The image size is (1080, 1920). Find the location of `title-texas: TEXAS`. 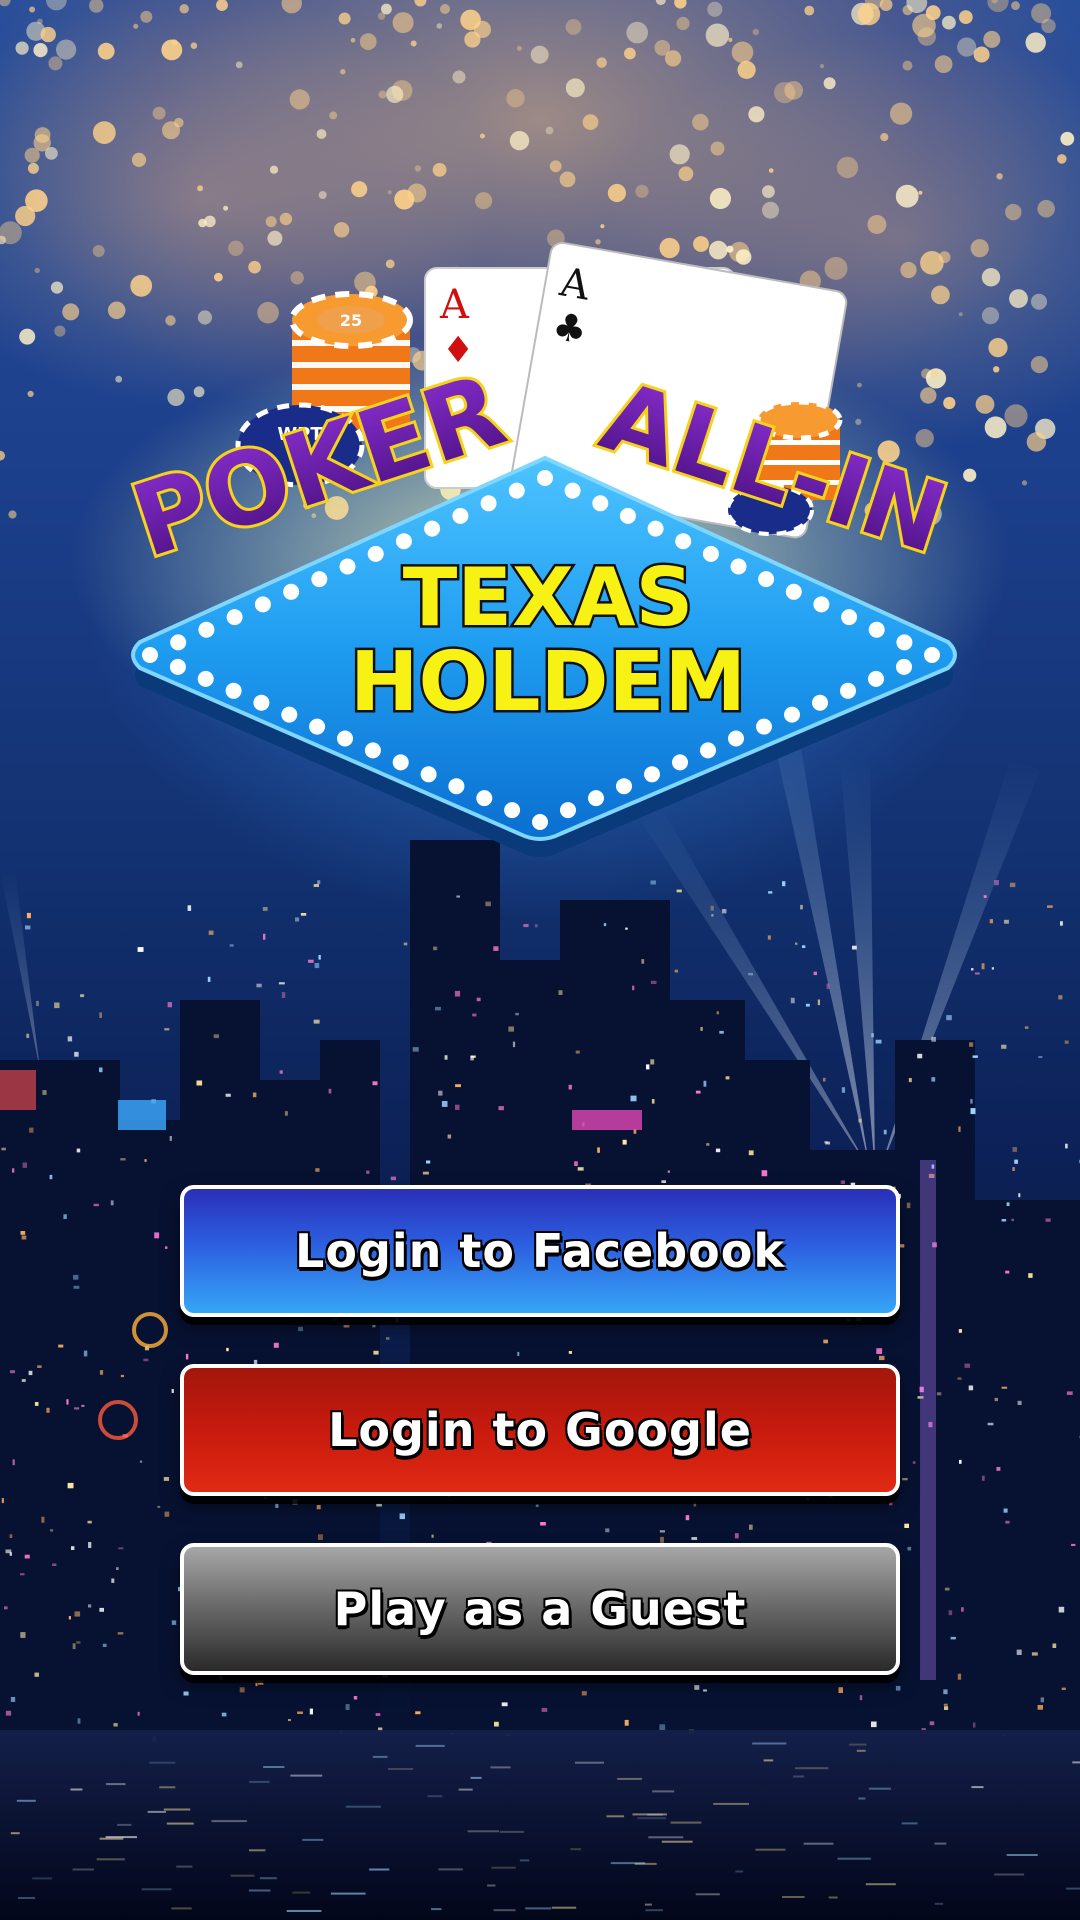

title-texas: TEXAS is located at coordinates (548, 597).